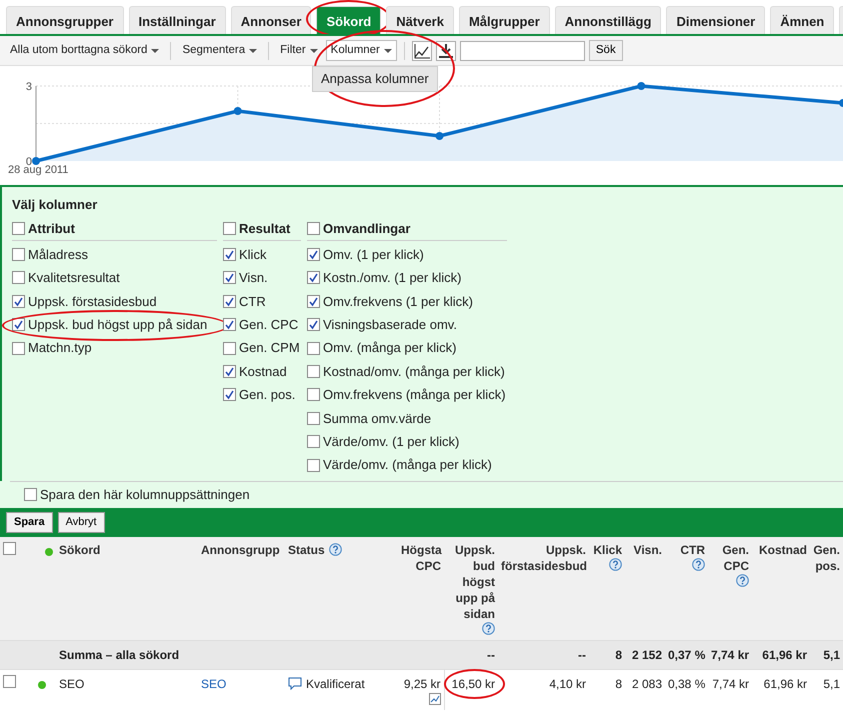 Image resolution: width=843 pixels, height=713 pixels. I want to click on speech-bubble-icon, so click(295, 683).